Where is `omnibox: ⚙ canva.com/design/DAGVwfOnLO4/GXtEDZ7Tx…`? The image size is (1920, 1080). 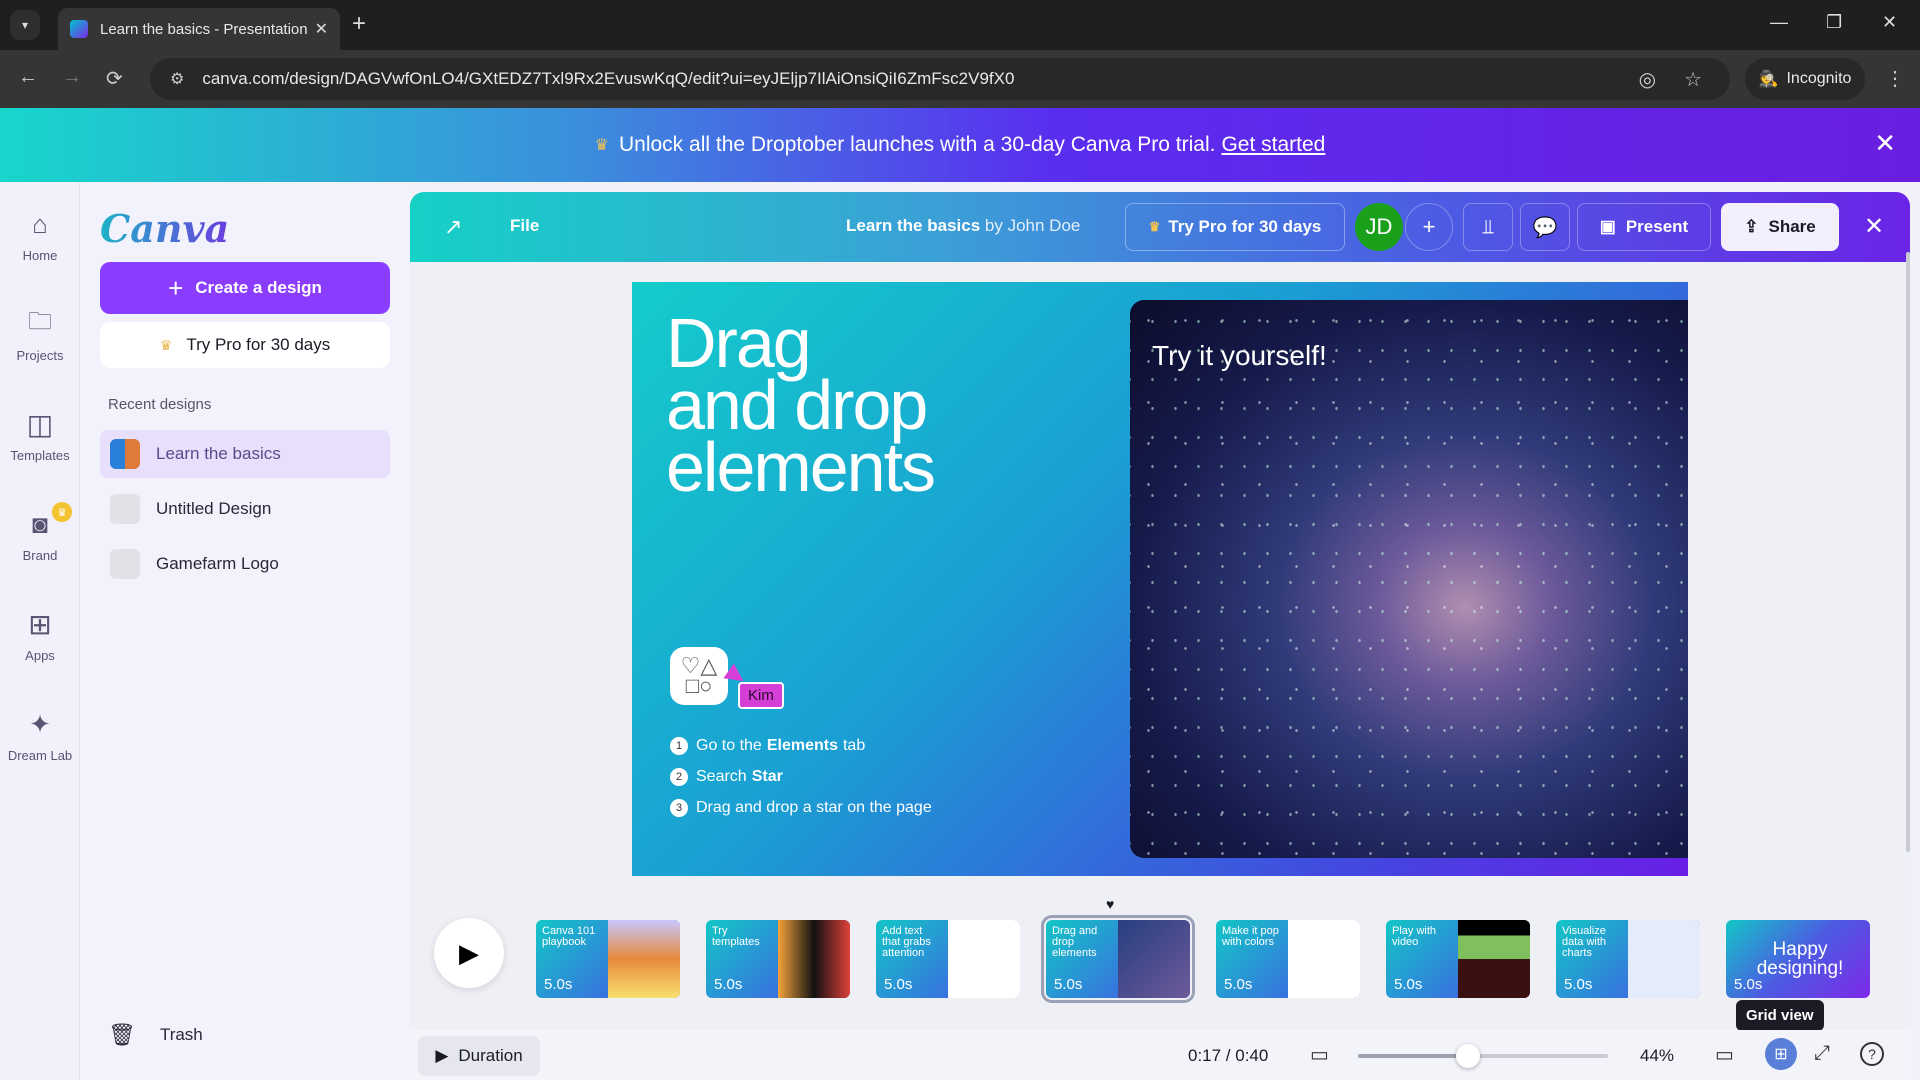 omnibox: ⚙ canva.com/design/DAGVwfOnLO4/GXtEDZ7Tx… is located at coordinates (940, 79).